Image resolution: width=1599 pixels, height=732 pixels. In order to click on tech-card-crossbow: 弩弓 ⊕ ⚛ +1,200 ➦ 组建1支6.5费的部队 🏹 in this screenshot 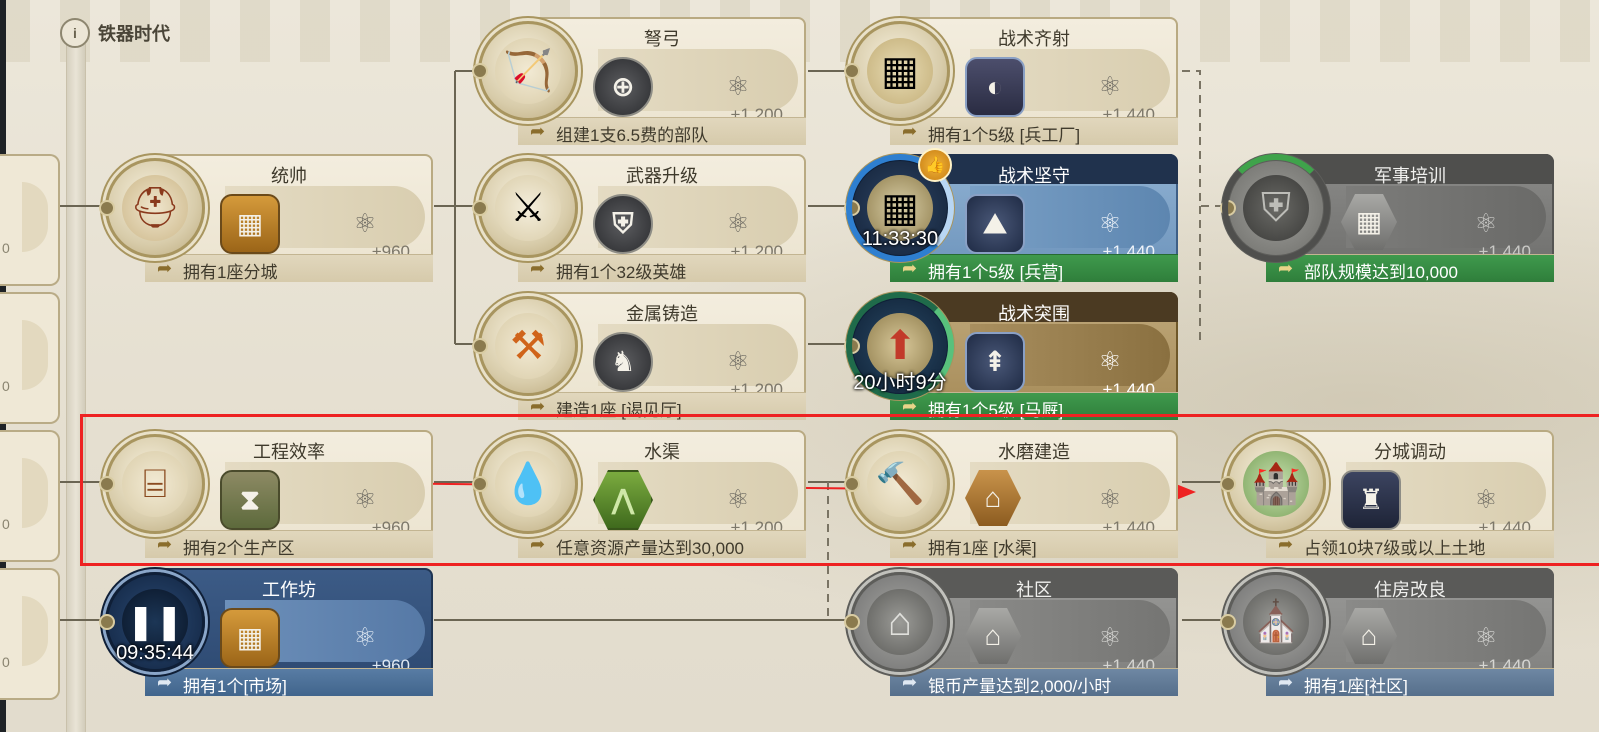, I will do `click(640, 81)`.